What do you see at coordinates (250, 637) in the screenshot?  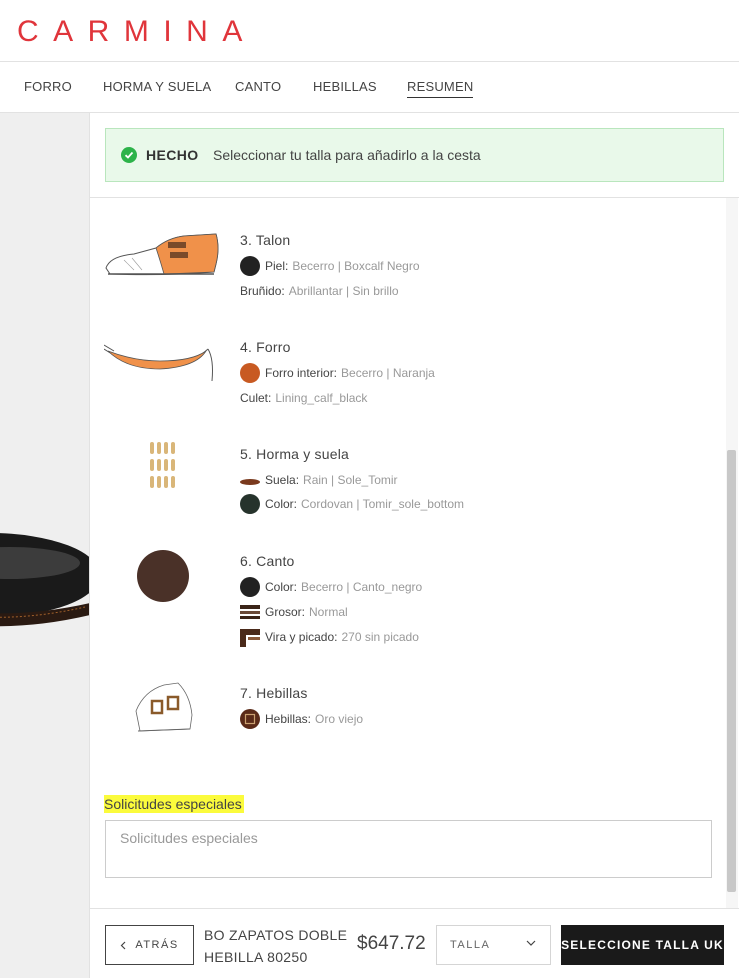 I see `welt-icon` at bounding box center [250, 637].